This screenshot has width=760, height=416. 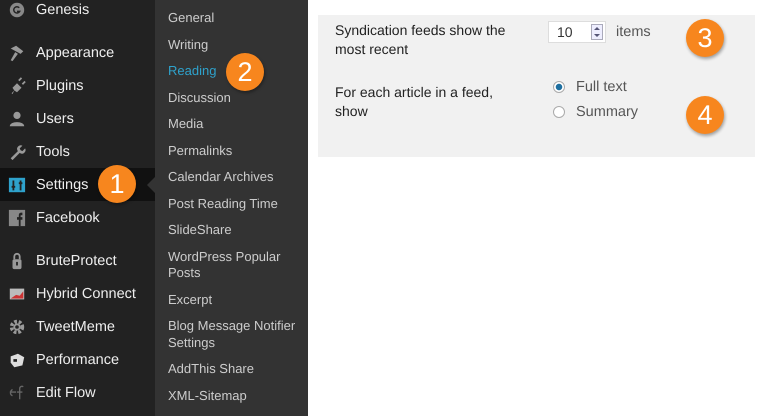 I want to click on submenu-link: Permalinks, so click(x=200, y=150).